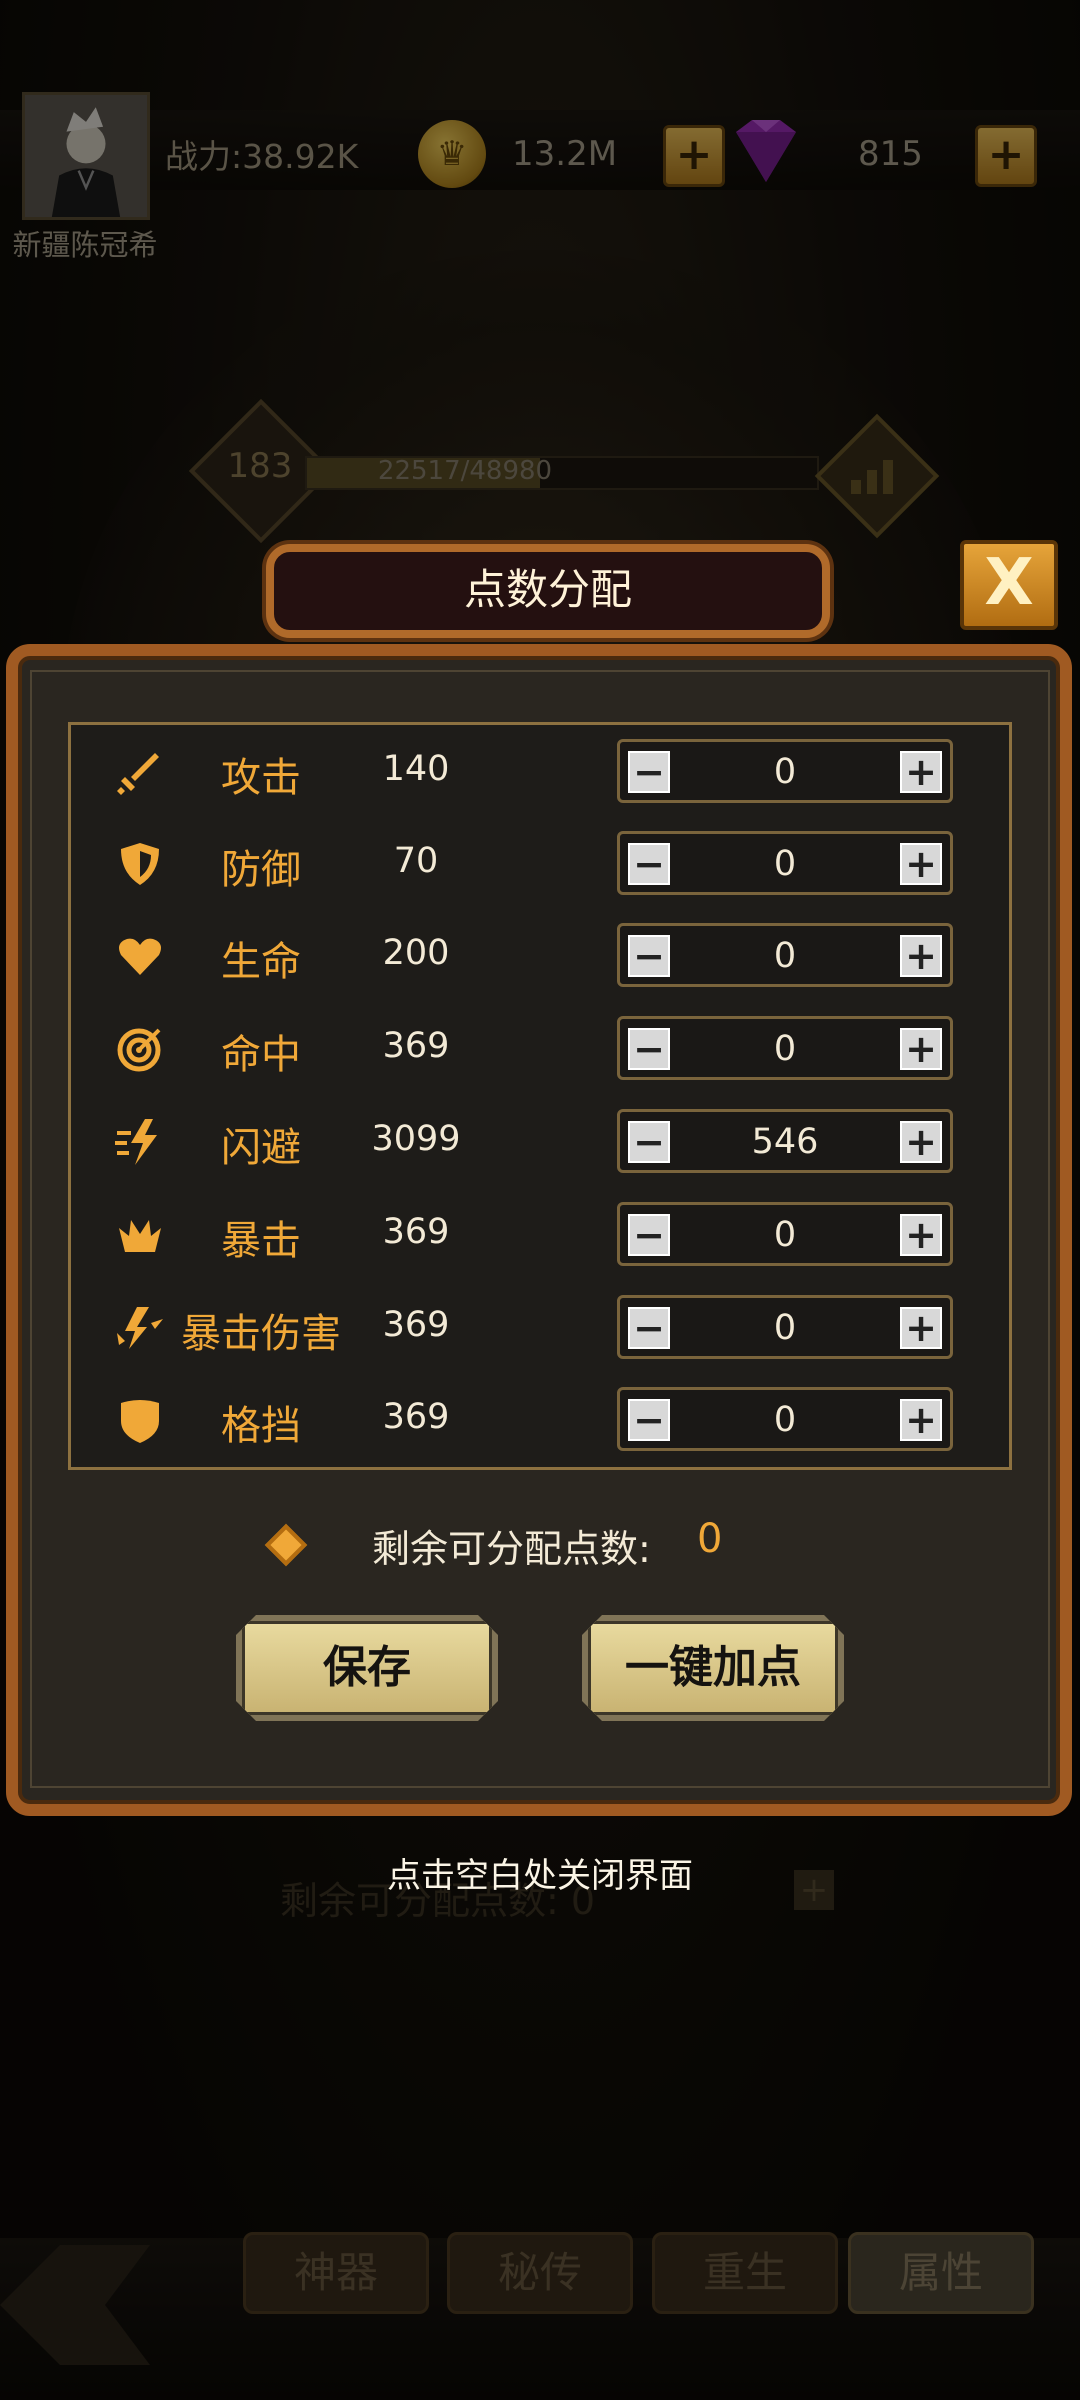 Image resolution: width=1080 pixels, height=2400 pixels. What do you see at coordinates (540, 956) in the screenshot?
I see `stat-row-hp: 生命 200 − 0 +` at bounding box center [540, 956].